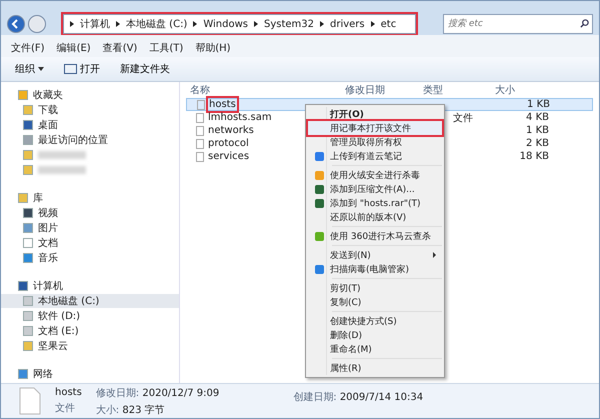  I want to click on caret-icon, so click(41, 69).